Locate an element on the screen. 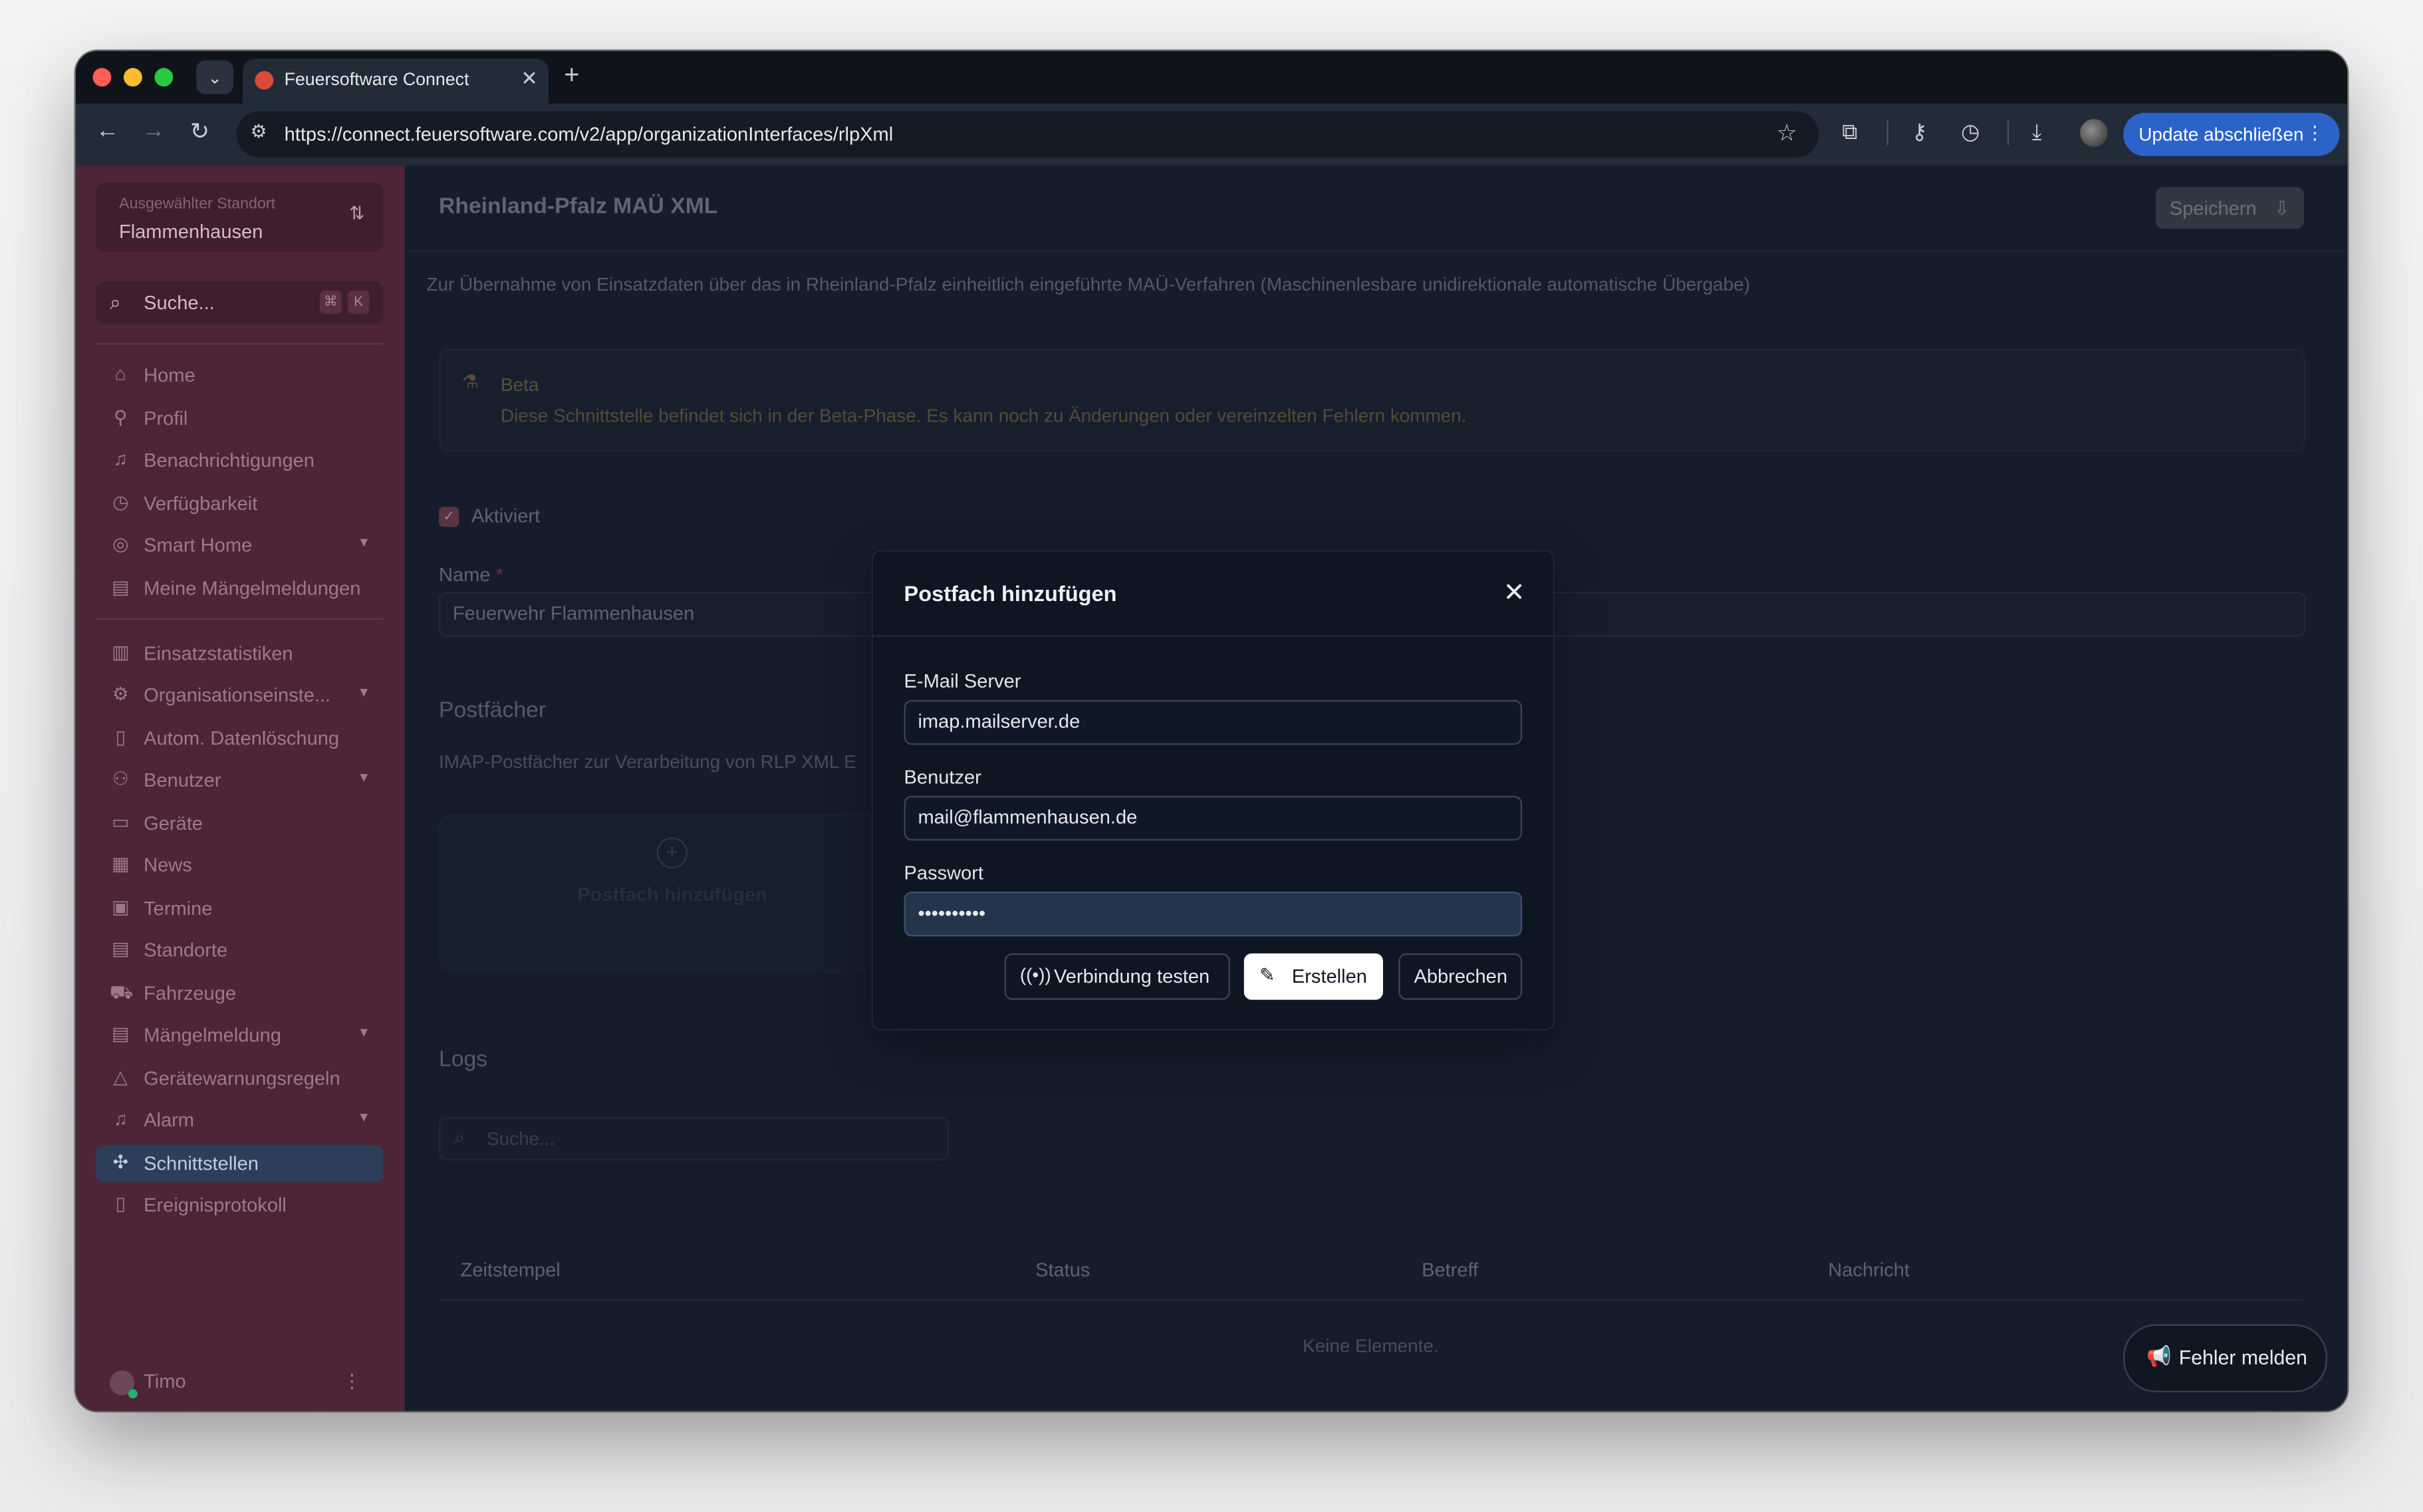 The width and height of the screenshot is (2423, 1512). gear-icon: ⚙ is located at coordinates (120, 694).